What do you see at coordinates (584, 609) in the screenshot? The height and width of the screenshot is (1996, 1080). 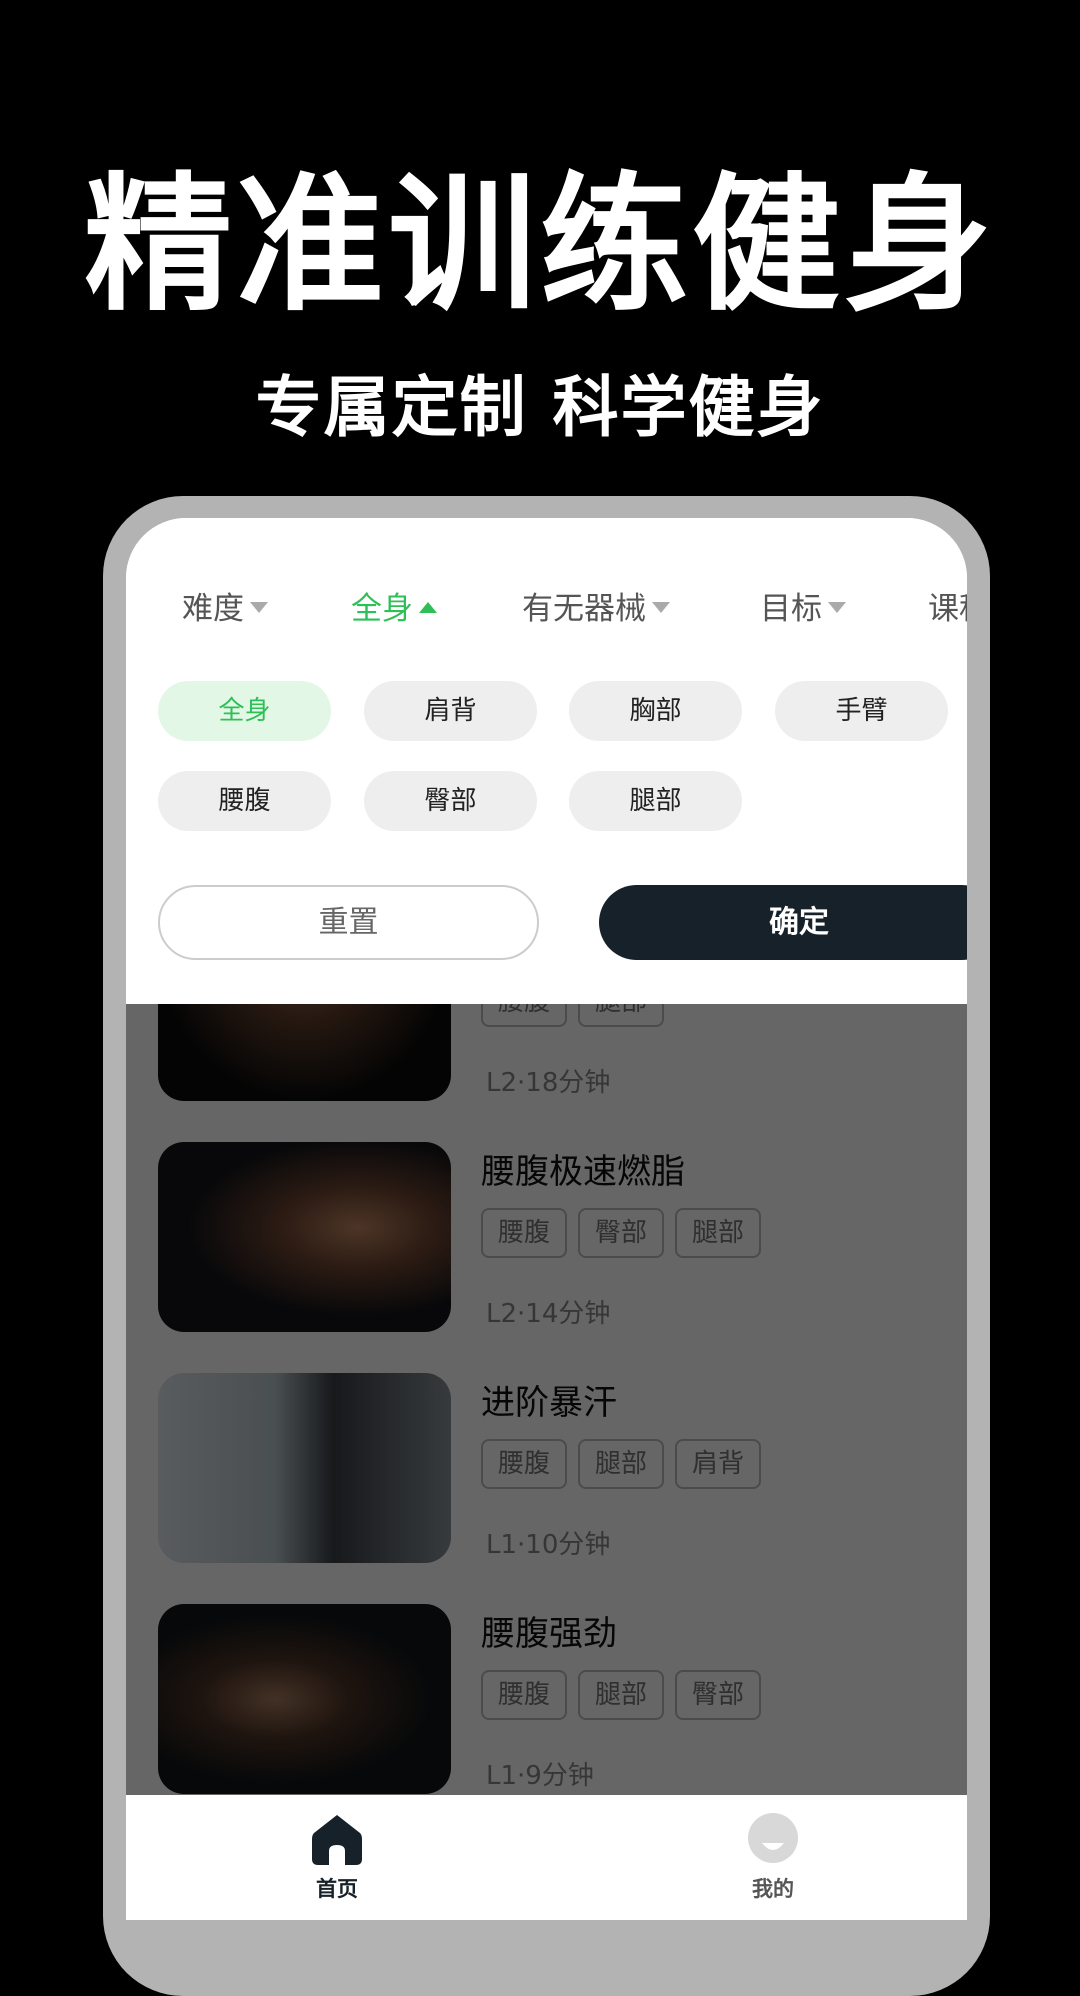 I see `tab-label: 有无器械` at bounding box center [584, 609].